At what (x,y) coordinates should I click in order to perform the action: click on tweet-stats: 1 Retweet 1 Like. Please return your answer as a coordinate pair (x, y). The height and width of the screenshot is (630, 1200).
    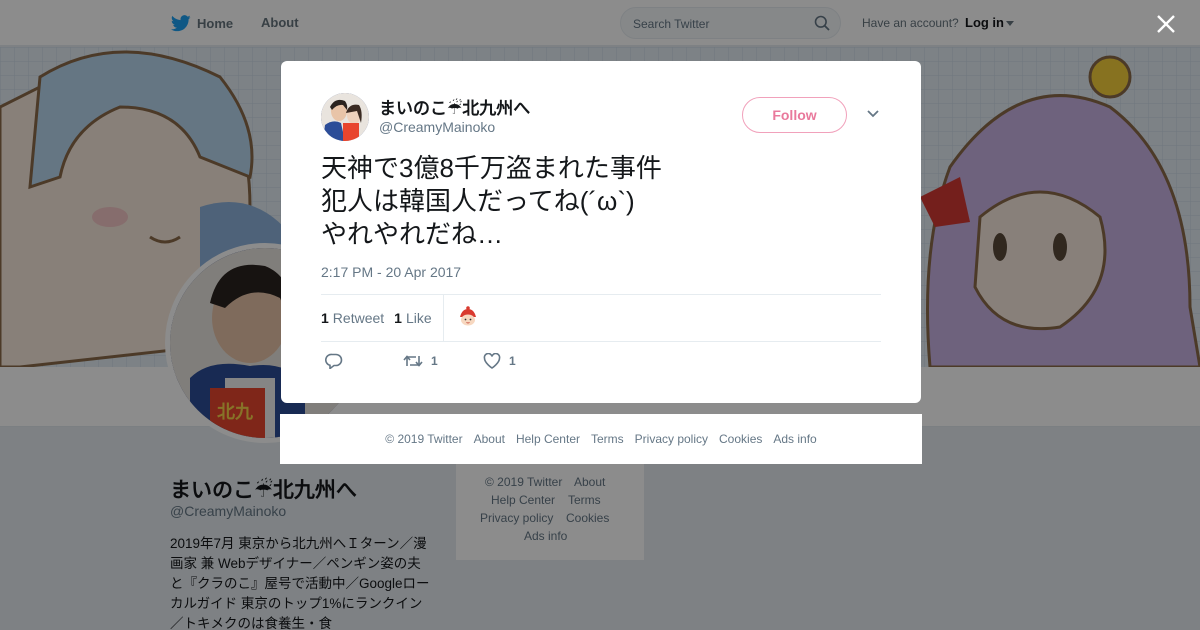
    Looking at the image, I should click on (376, 318).